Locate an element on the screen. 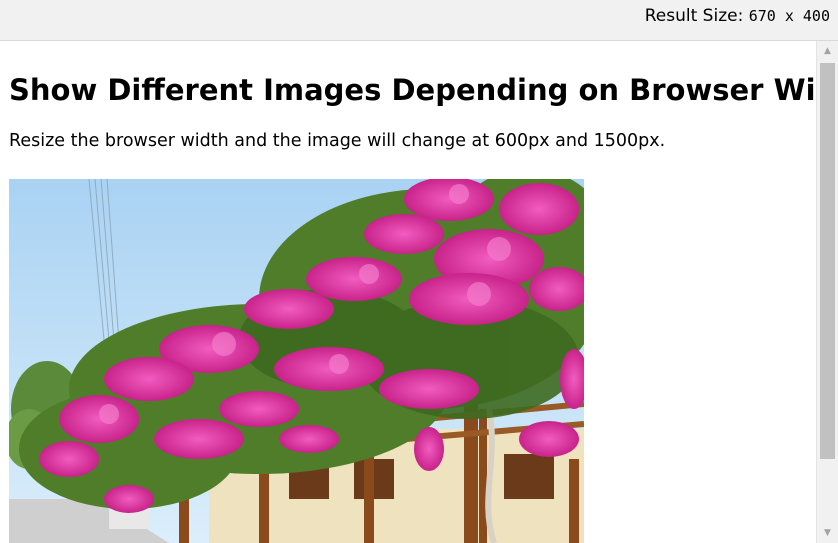  result-size-dimensions: 670 x 400 is located at coordinates (789, 16).